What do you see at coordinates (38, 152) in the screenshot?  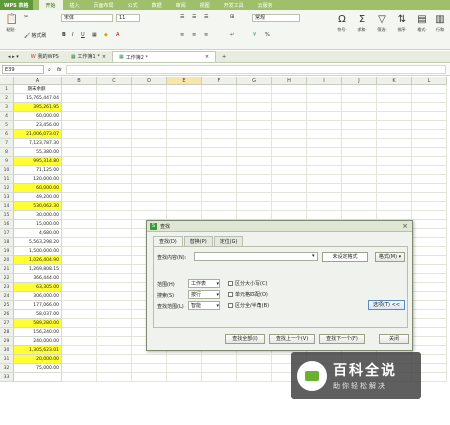 I see `cell-a: 55,380.00` at bounding box center [38, 152].